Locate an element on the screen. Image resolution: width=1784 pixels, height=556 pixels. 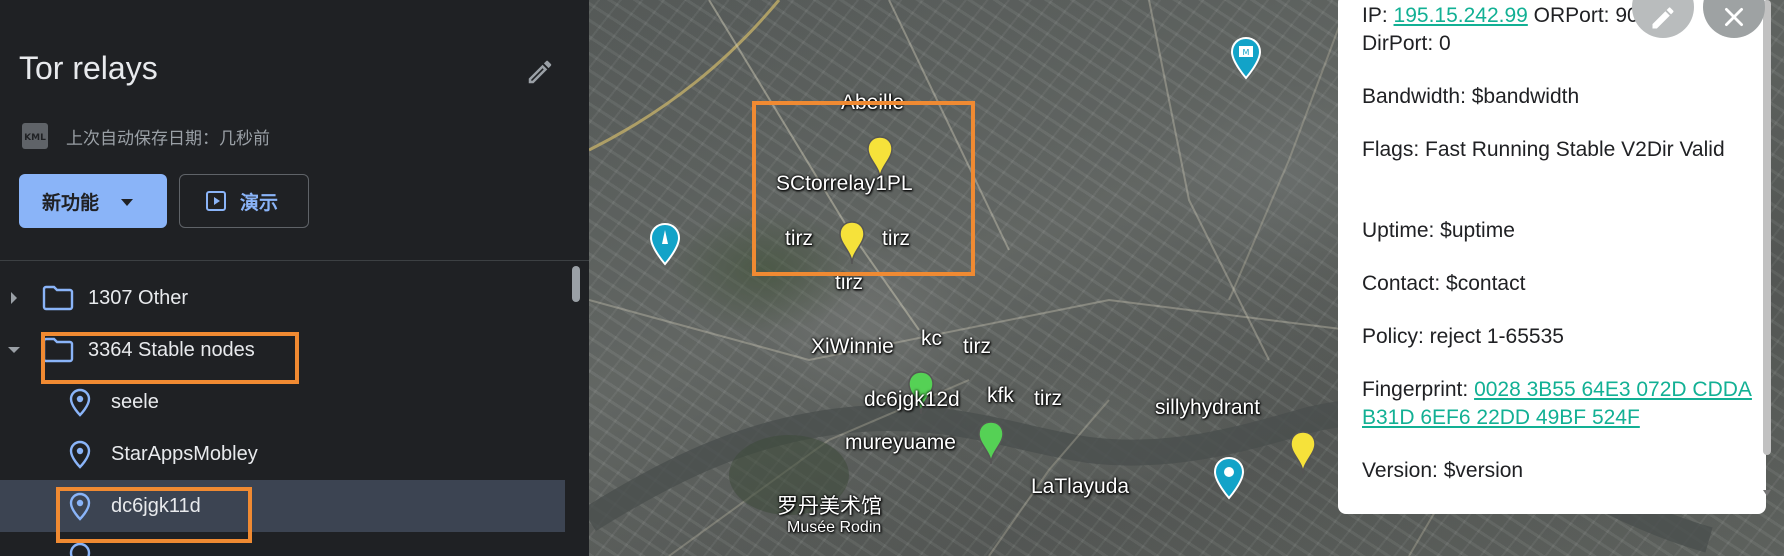
map-label: Musée Rodin is located at coordinates (834, 527).